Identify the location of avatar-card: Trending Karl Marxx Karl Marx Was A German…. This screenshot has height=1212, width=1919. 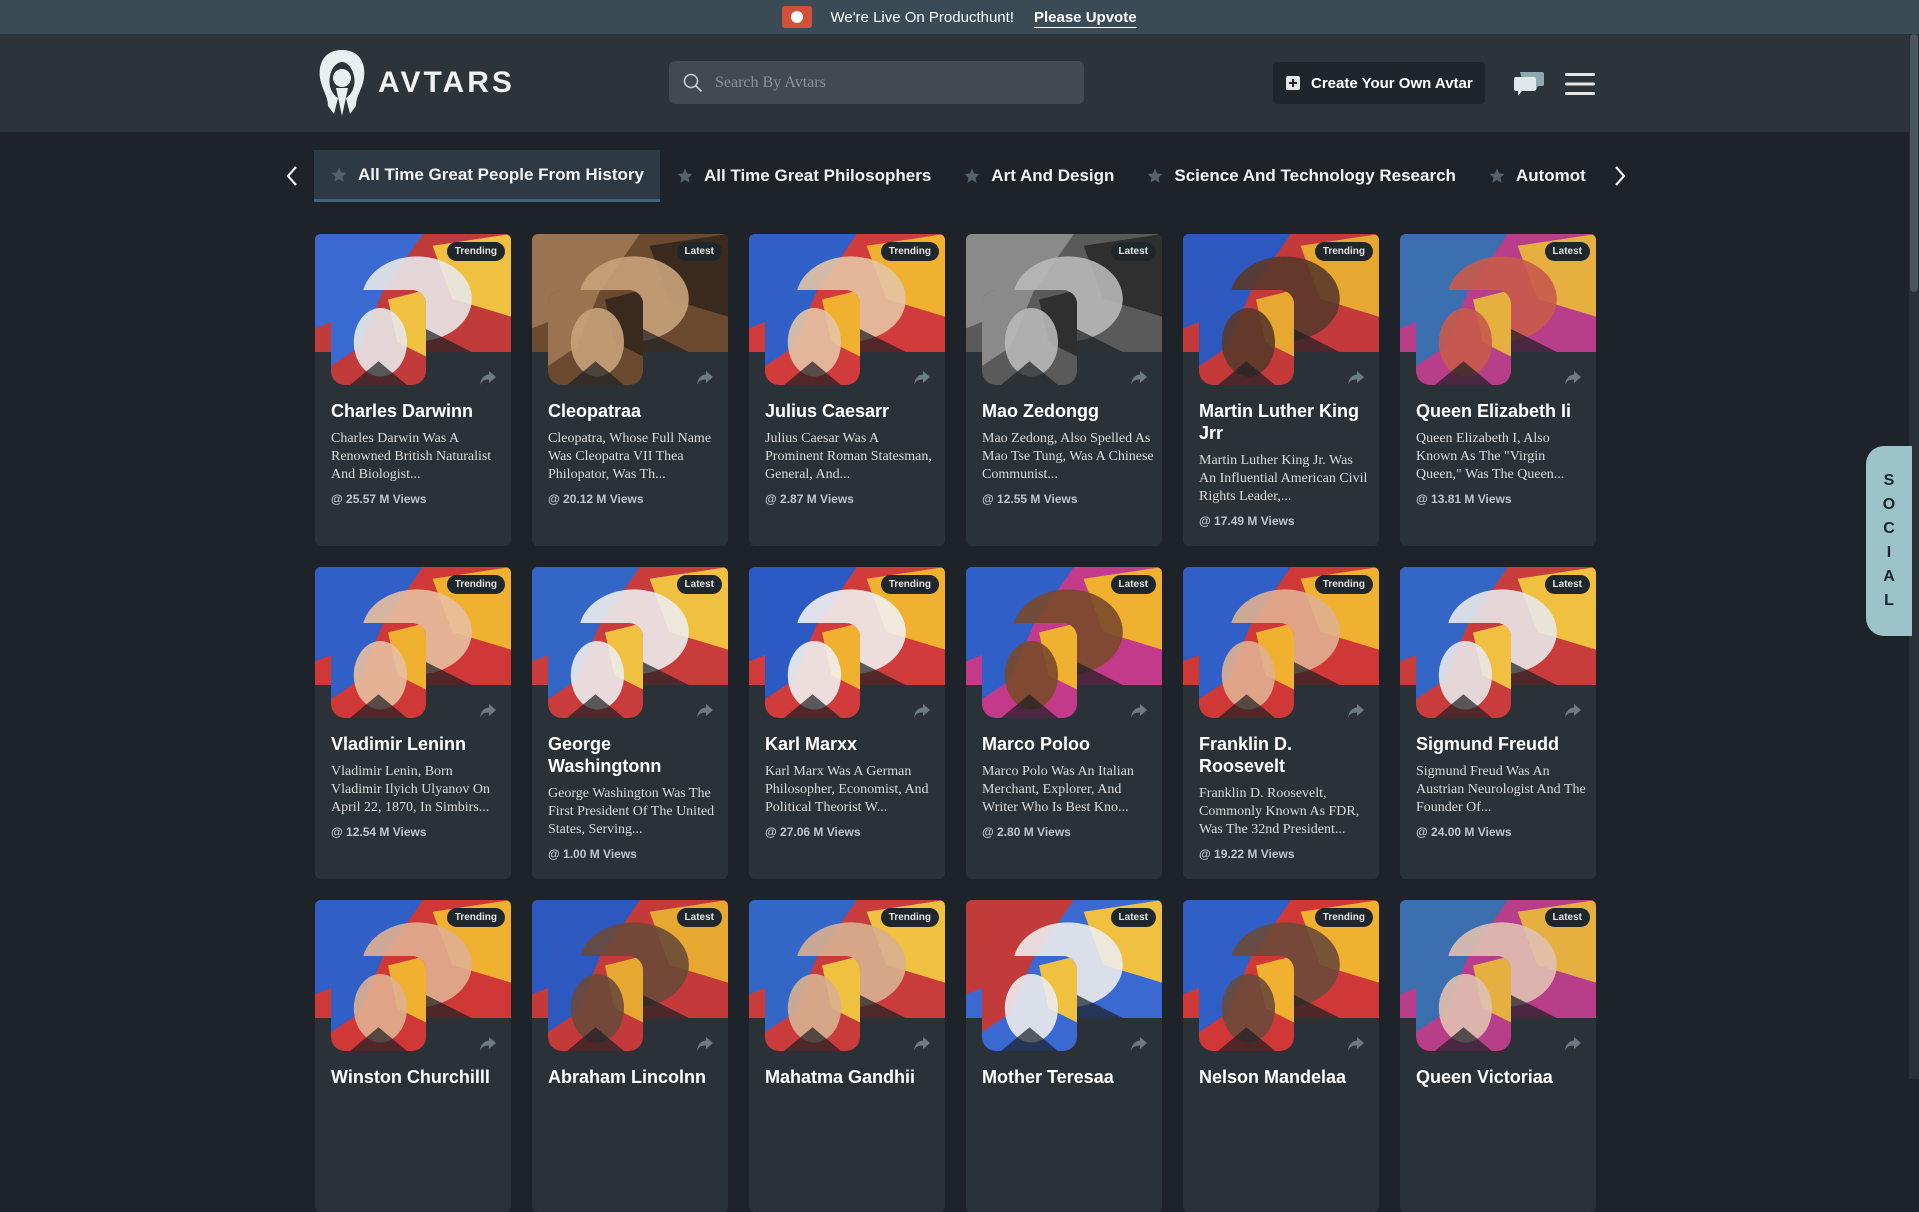
(847, 723).